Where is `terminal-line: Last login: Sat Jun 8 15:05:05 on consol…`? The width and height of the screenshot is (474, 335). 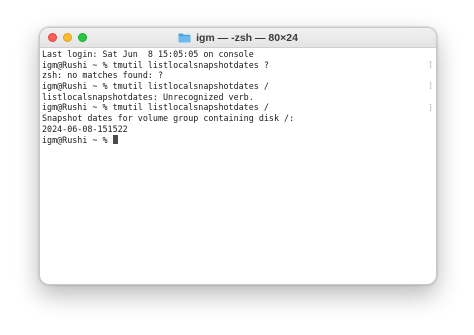 terminal-line: Last login: Sat Jun 8 15:05:05 on consol… is located at coordinates (148, 54).